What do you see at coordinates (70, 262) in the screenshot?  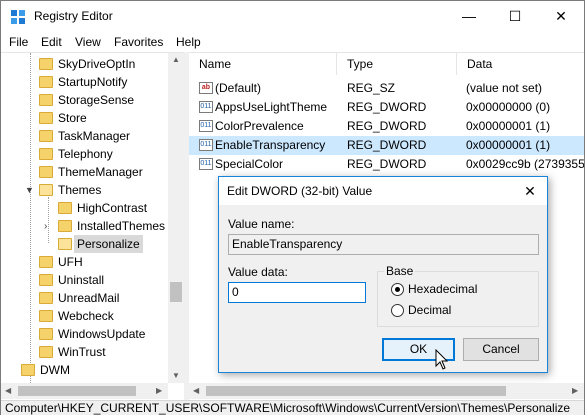 I see `tree-item-label: UFH` at bounding box center [70, 262].